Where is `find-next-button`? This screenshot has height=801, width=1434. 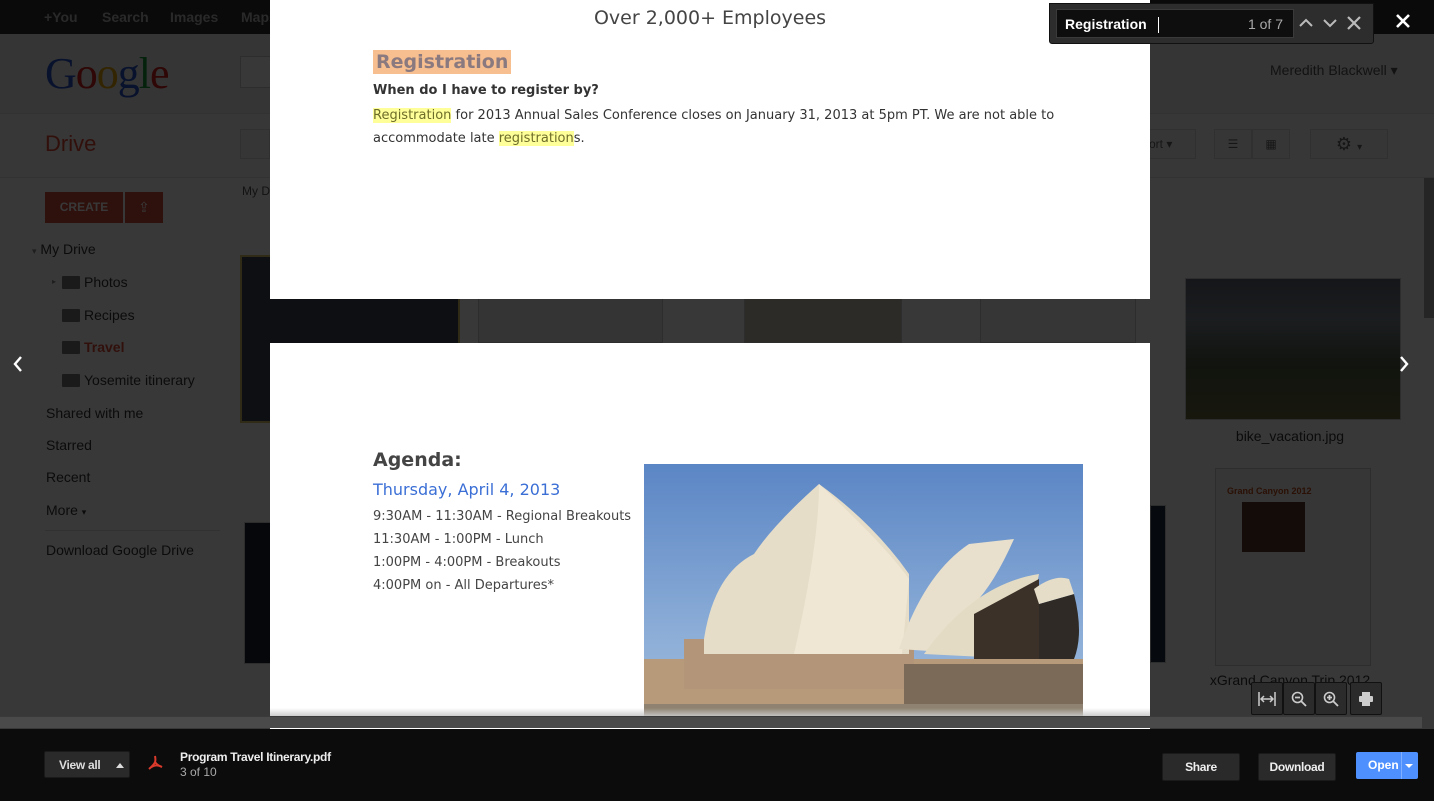 find-next-button is located at coordinates (1330, 23).